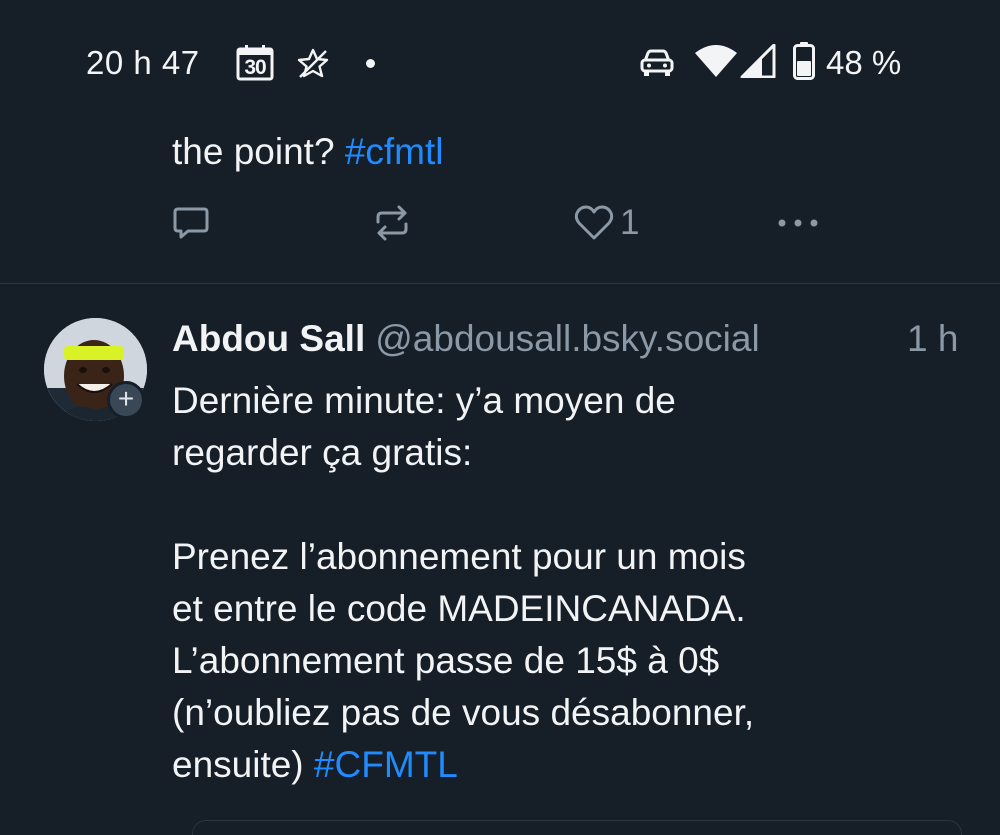  I want to click on post-header: Abdou Sall @abdousall.bsky.social 1 h, so click(565, 339).